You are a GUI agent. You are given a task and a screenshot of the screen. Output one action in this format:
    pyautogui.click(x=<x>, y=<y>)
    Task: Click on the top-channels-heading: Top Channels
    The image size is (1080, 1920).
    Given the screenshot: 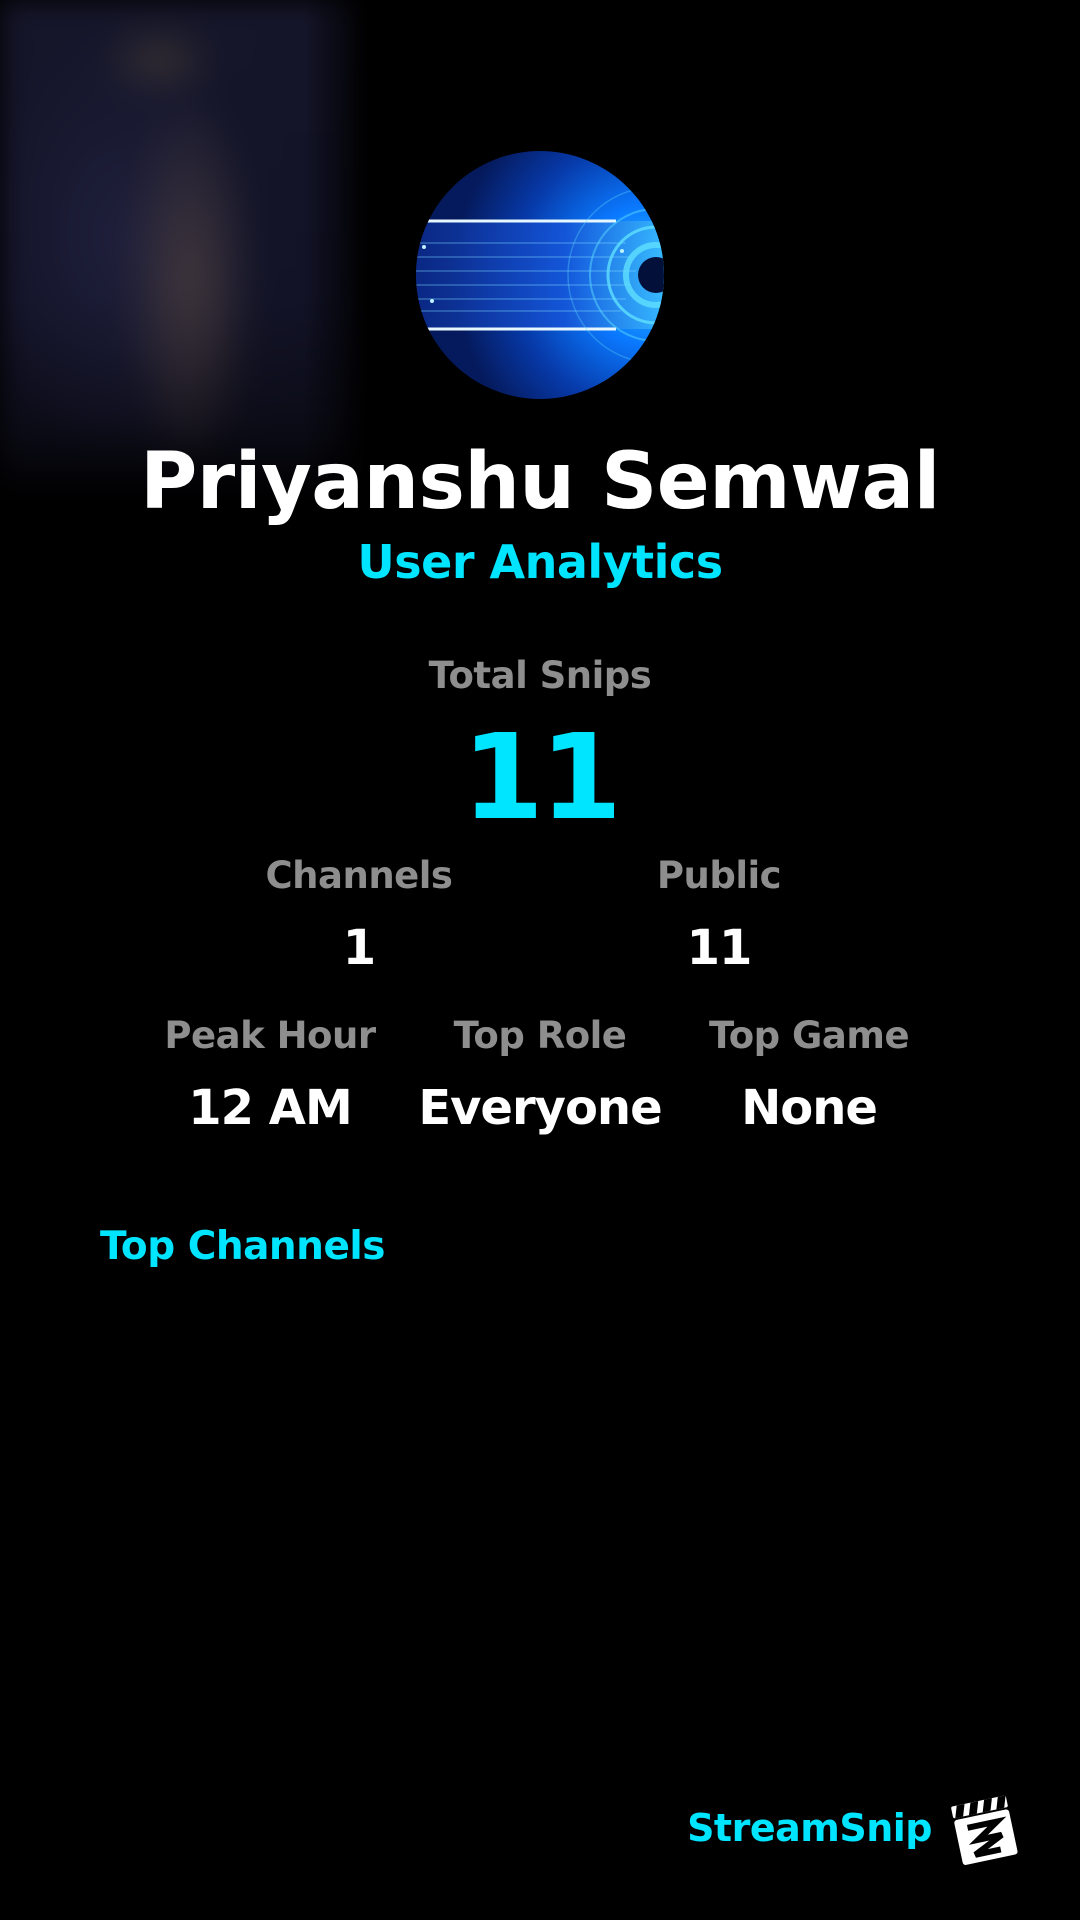 What is the action you would take?
    pyautogui.click(x=242, y=1246)
    